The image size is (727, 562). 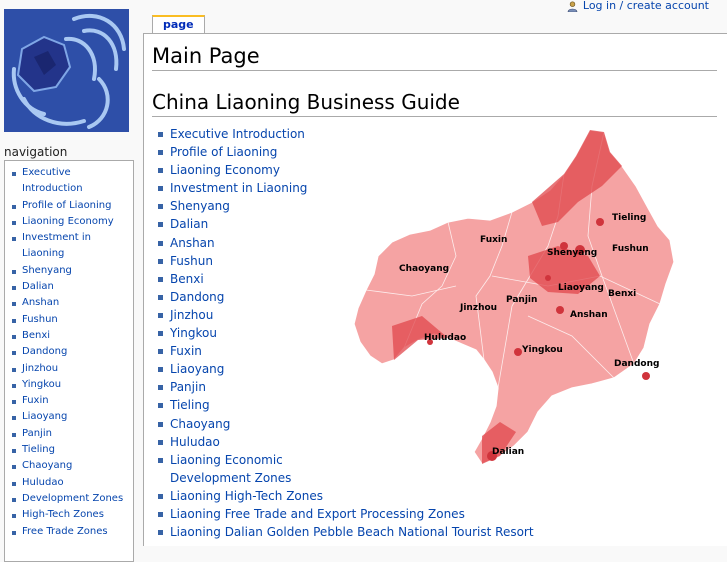 What do you see at coordinates (63, 514) in the screenshot?
I see `nav-link: High-Tech Zones` at bounding box center [63, 514].